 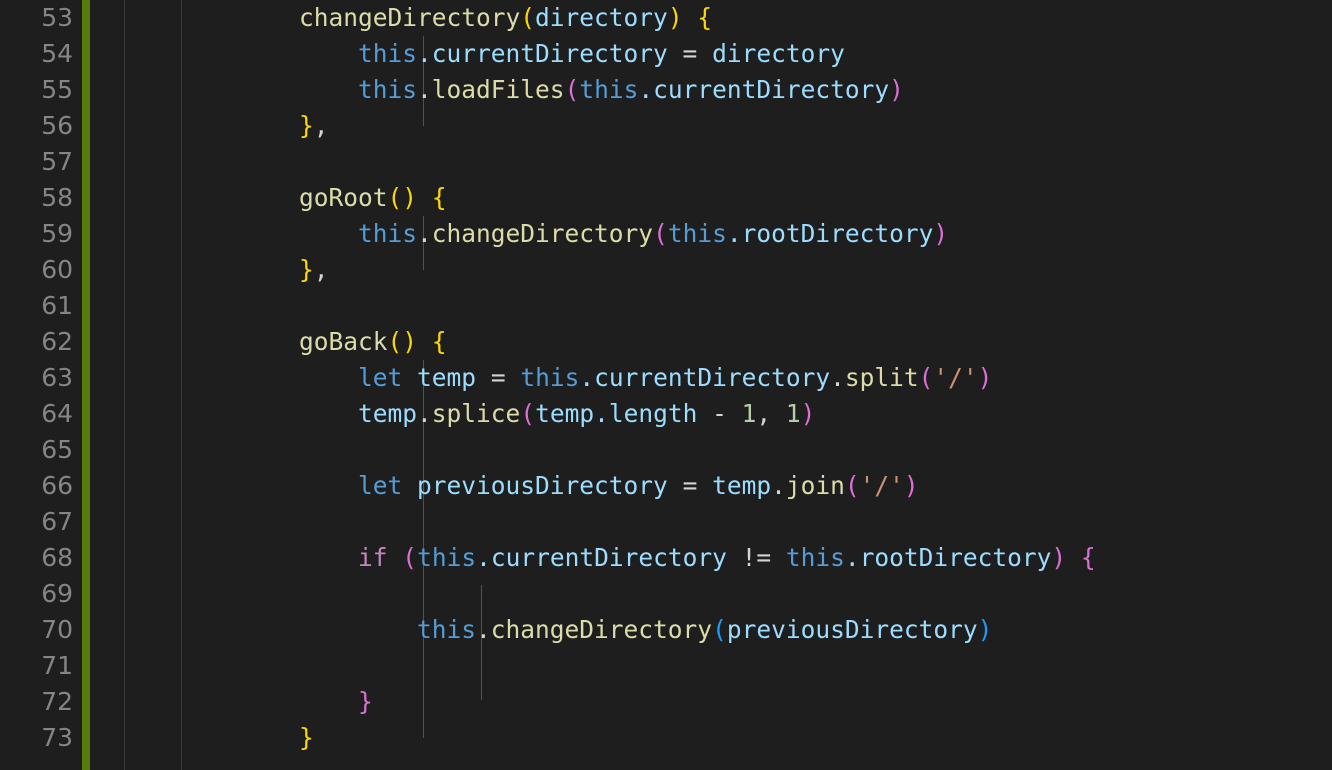 I want to click on code-token: directory, so click(x=601, y=17).